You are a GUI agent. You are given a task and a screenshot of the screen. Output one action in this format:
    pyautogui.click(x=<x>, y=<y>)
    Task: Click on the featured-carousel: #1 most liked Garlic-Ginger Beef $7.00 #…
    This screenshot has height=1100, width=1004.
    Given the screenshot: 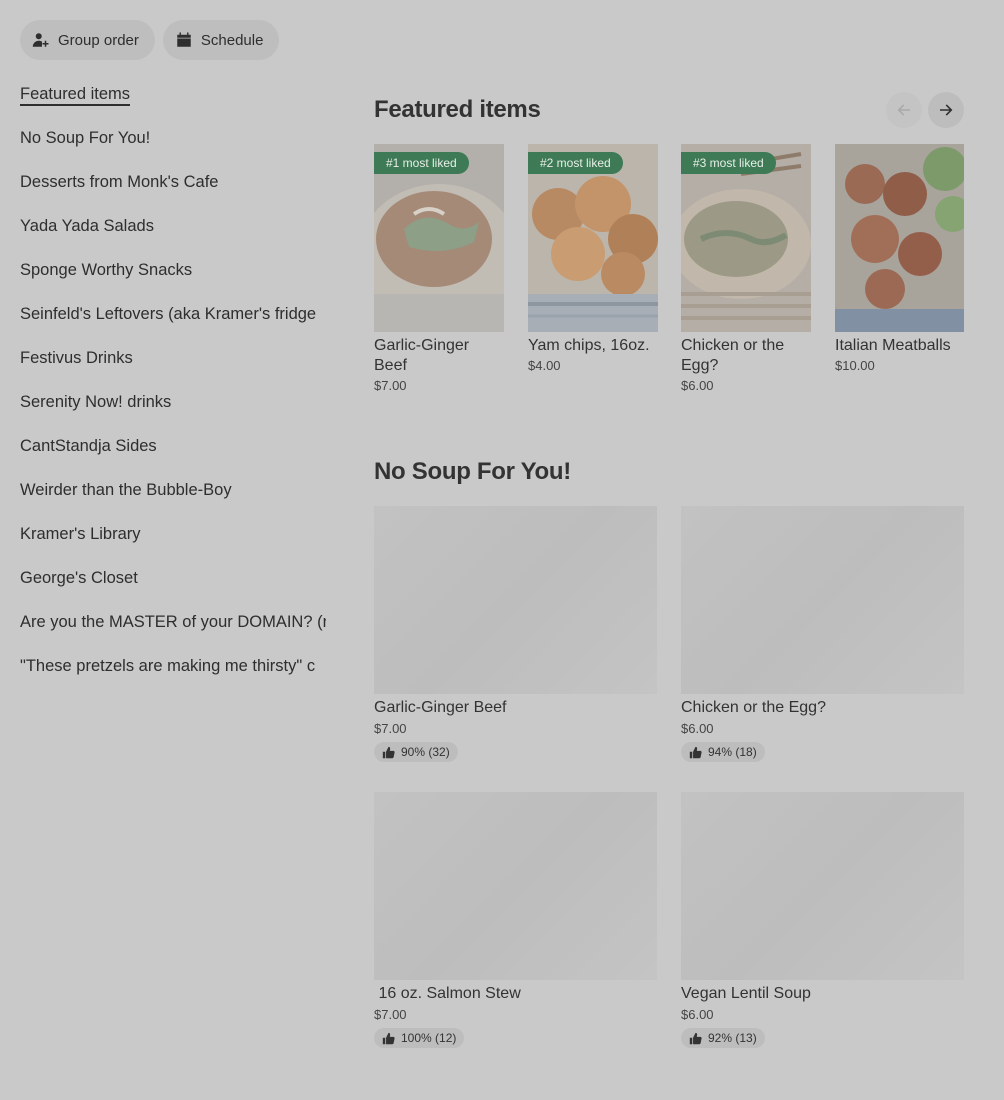 What is the action you would take?
    pyautogui.click(x=669, y=274)
    